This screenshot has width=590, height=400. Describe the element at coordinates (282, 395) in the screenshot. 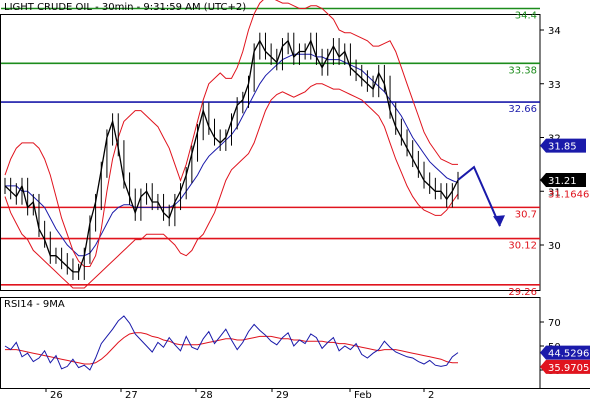

I see `x-tick-label: 29` at that location.